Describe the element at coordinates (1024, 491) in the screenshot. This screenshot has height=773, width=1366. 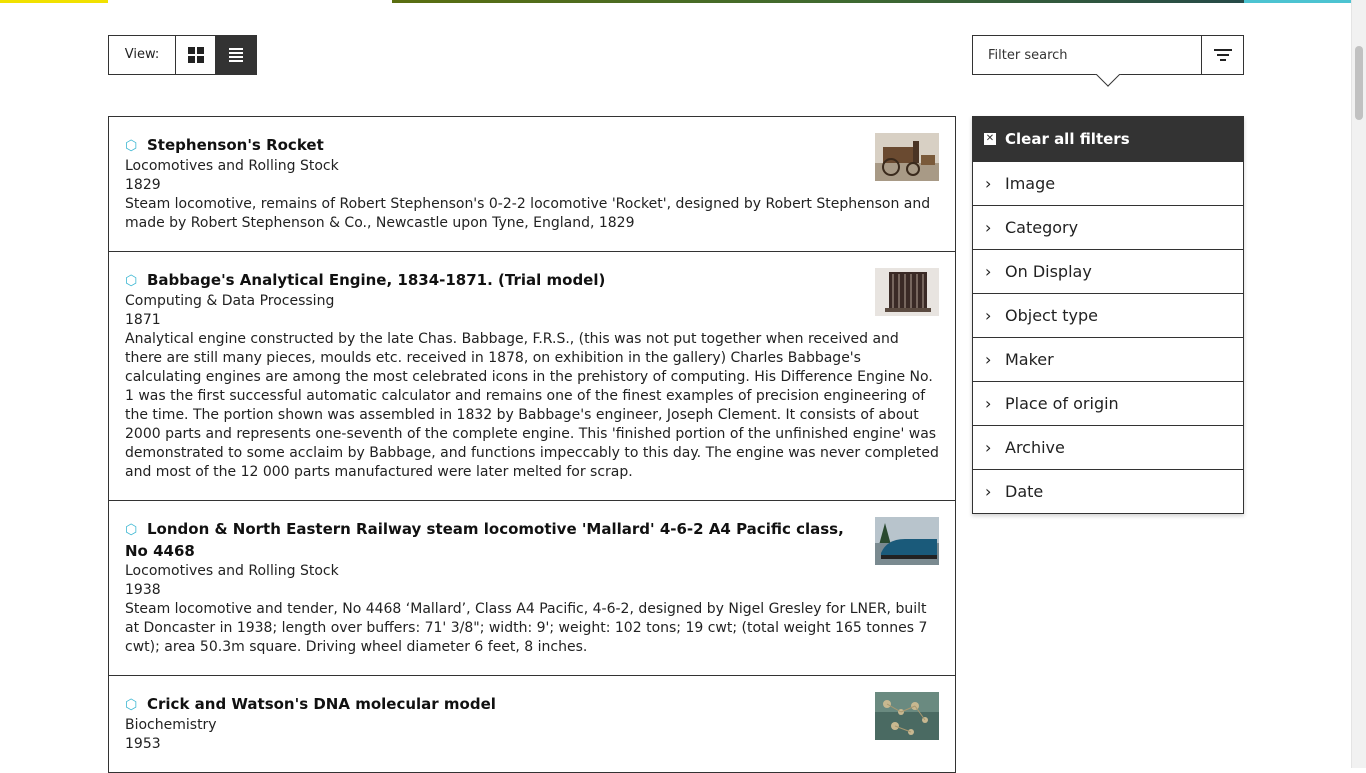
I see `filter-item-label: Date` at that location.